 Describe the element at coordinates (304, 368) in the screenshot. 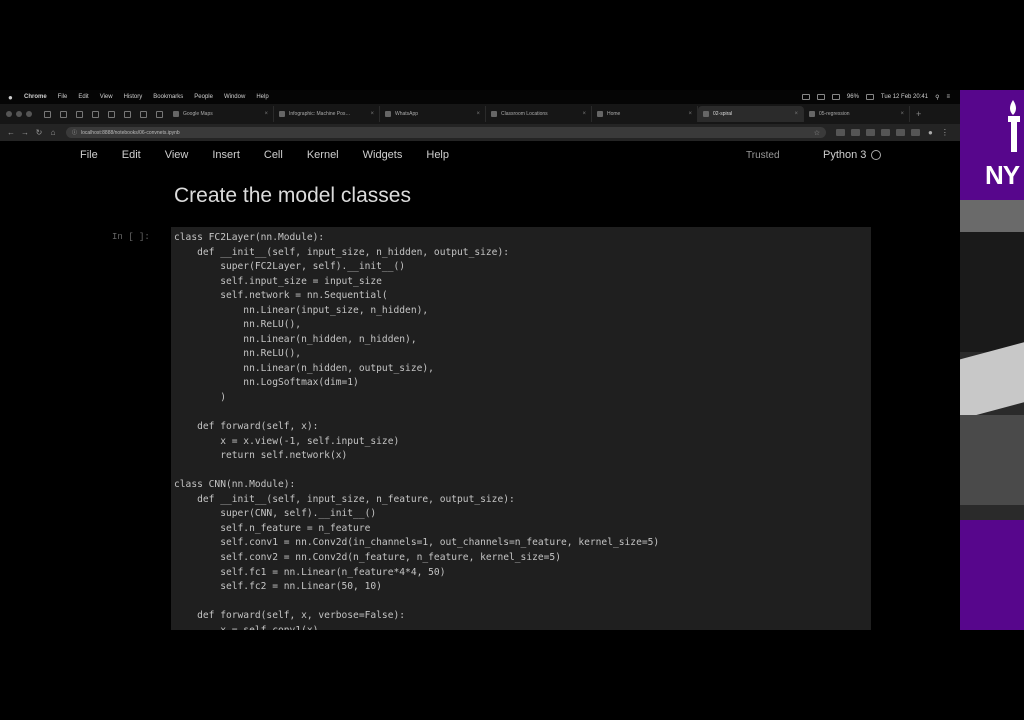

I see `code-line: nn.Linear(n_hidden, output_size),` at that location.